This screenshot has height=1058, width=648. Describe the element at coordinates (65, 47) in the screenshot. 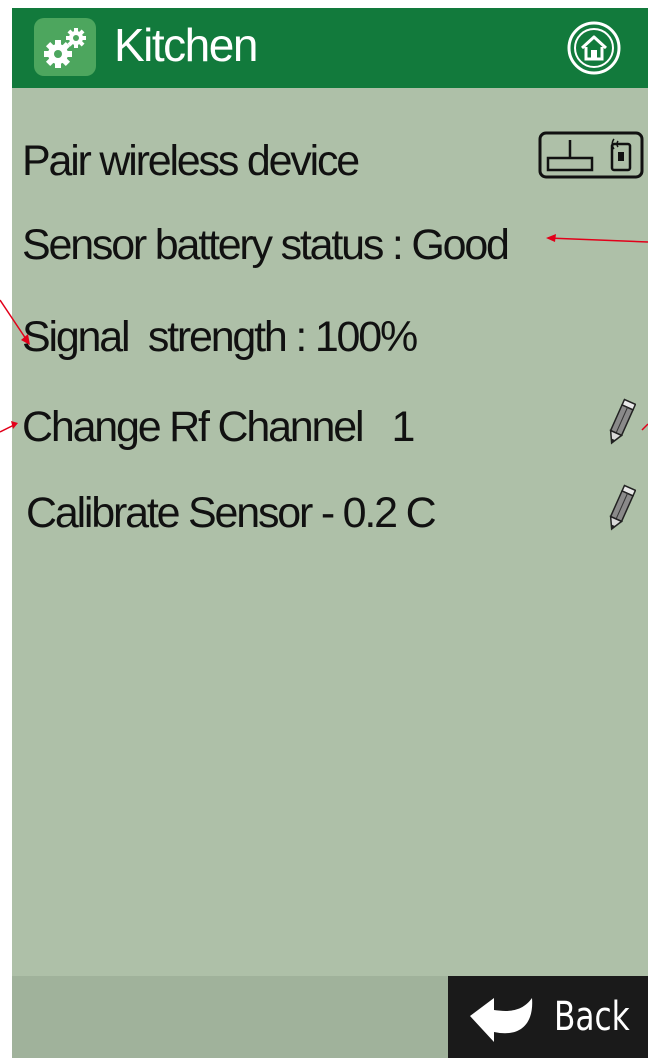

I see `gears-icon` at that location.